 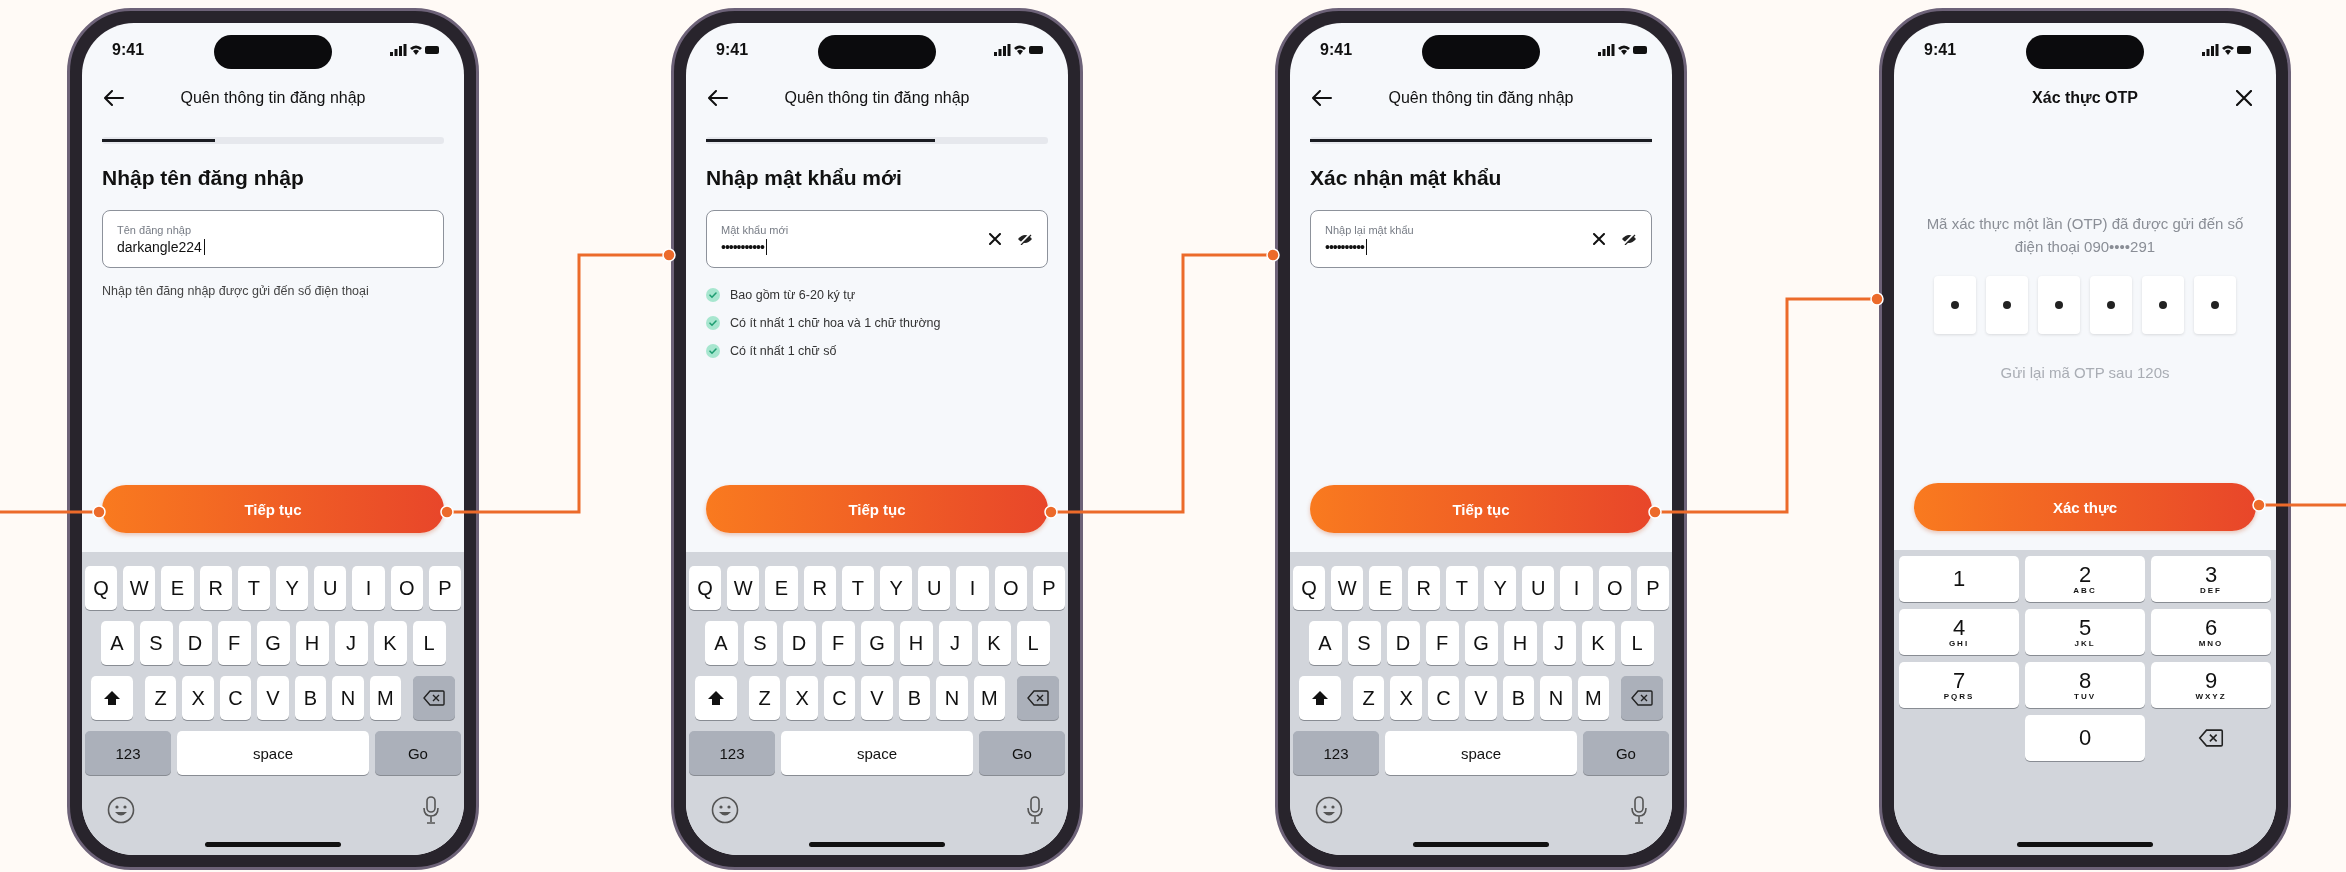 I want to click on input-field: Tên đăng nhập darkangle224, so click(x=273, y=239).